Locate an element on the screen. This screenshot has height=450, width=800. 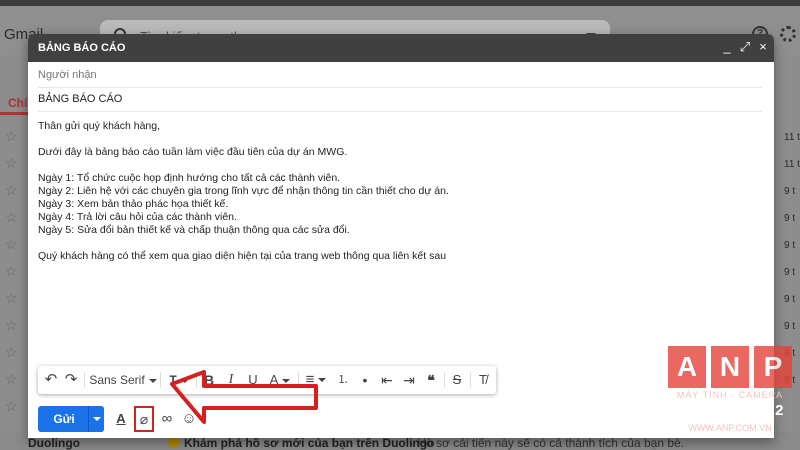
watermark-website: WWW.ANP.COM.VN is located at coordinates (730, 428).